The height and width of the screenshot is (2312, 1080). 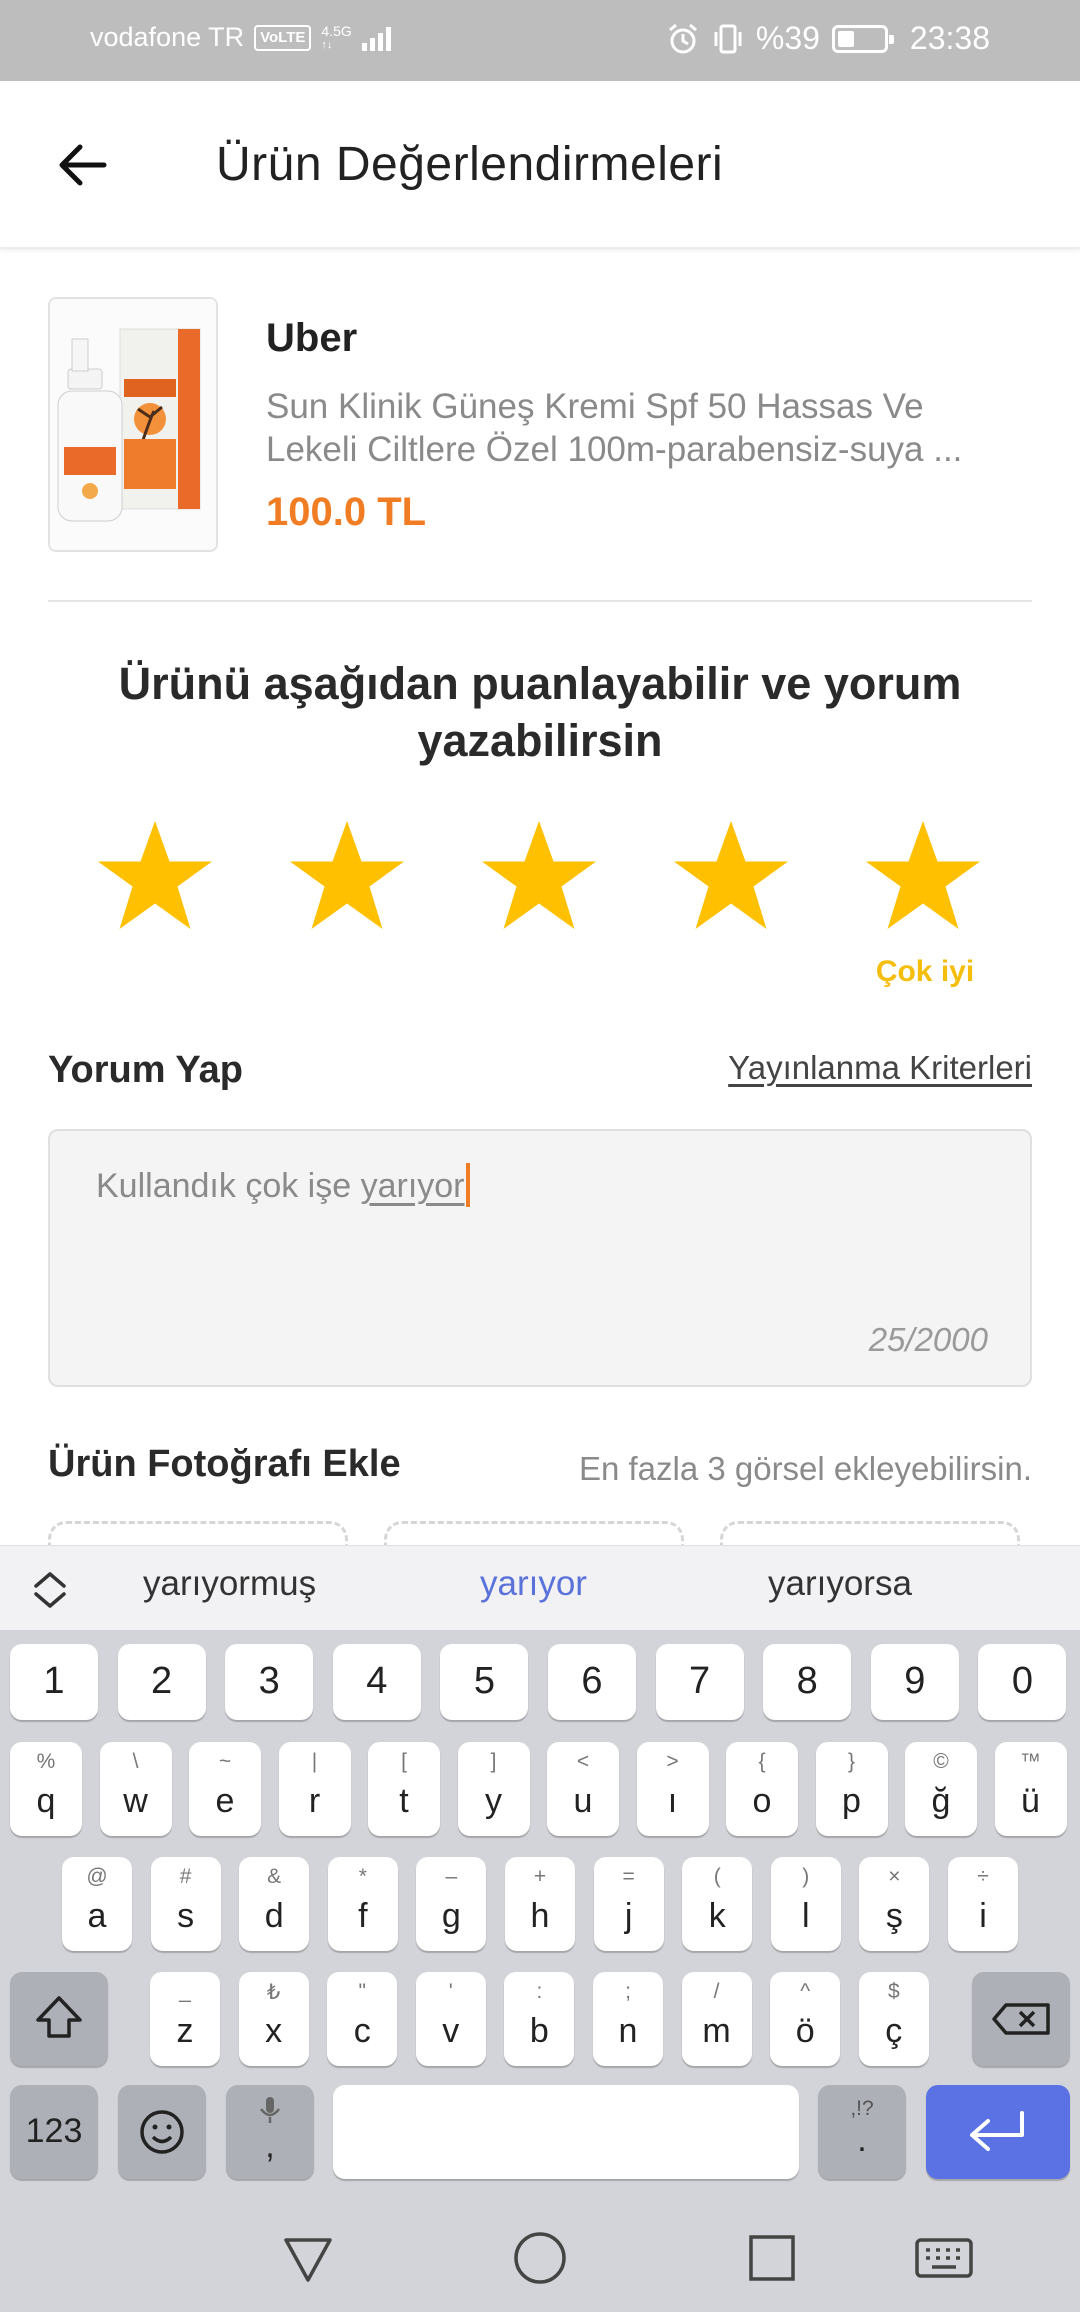 What do you see at coordinates (46, 1789) in the screenshot?
I see `key-q: % q` at bounding box center [46, 1789].